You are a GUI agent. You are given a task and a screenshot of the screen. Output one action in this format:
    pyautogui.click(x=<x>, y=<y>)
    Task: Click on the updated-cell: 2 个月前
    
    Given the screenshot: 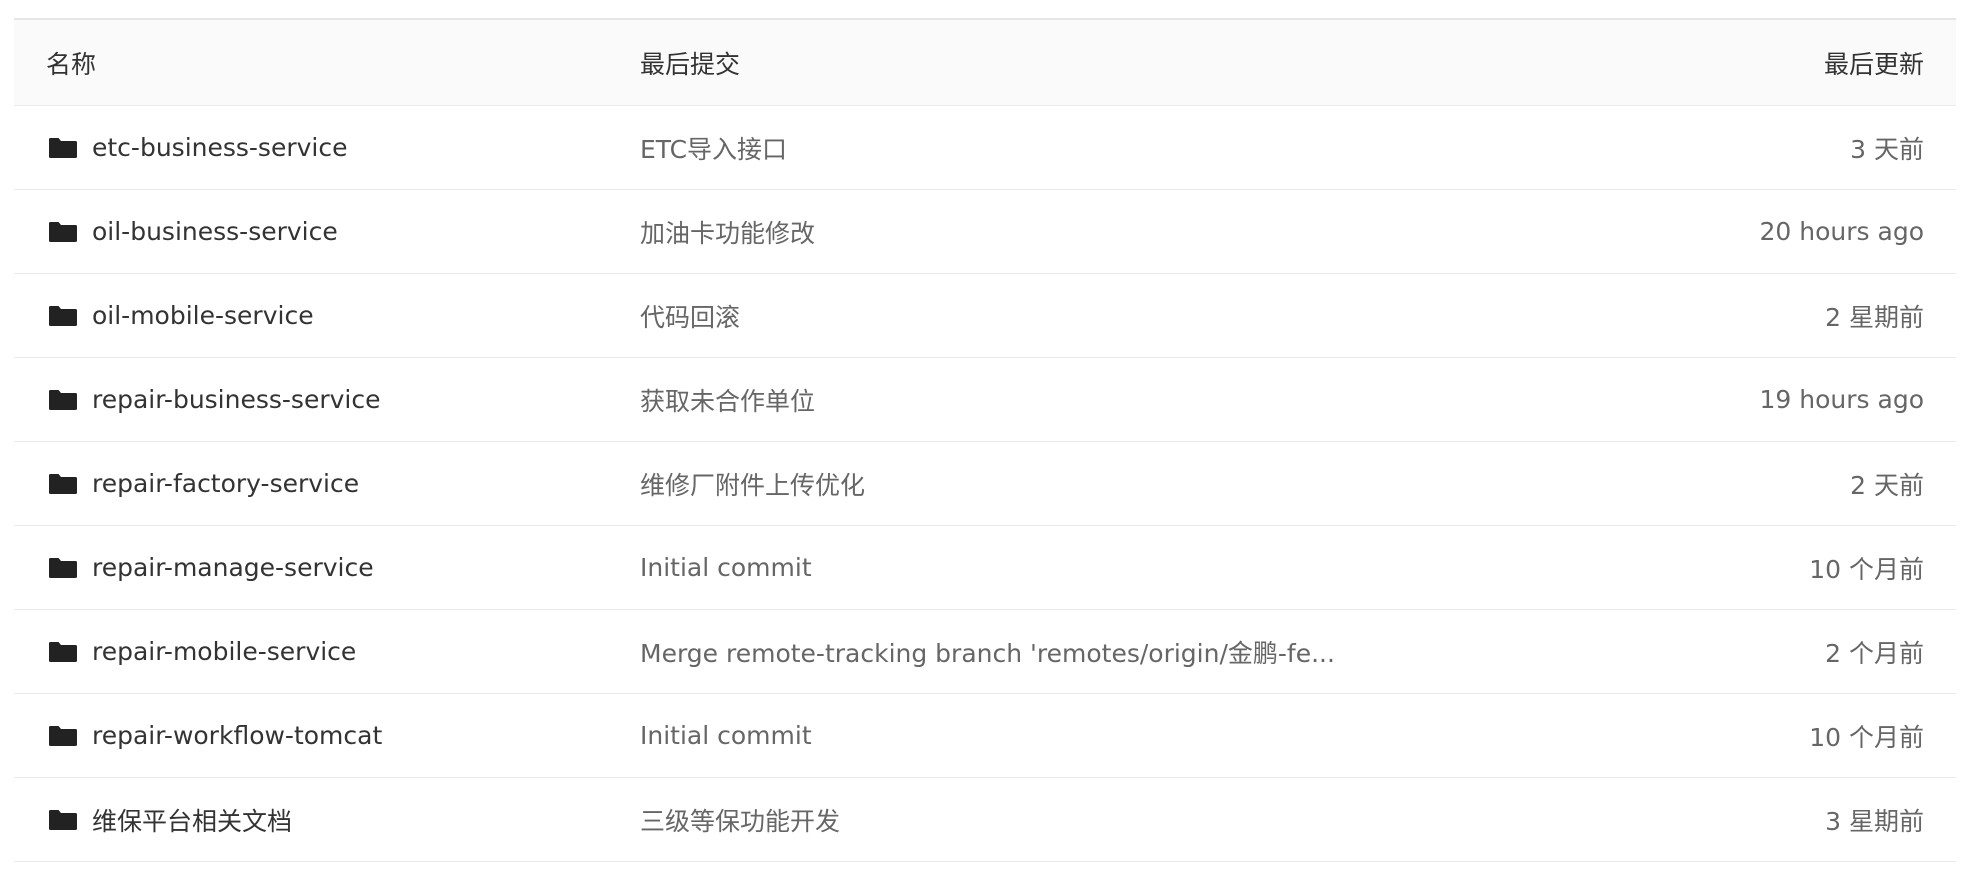 What is the action you would take?
    pyautogui.click(x=1874, y=652)
    